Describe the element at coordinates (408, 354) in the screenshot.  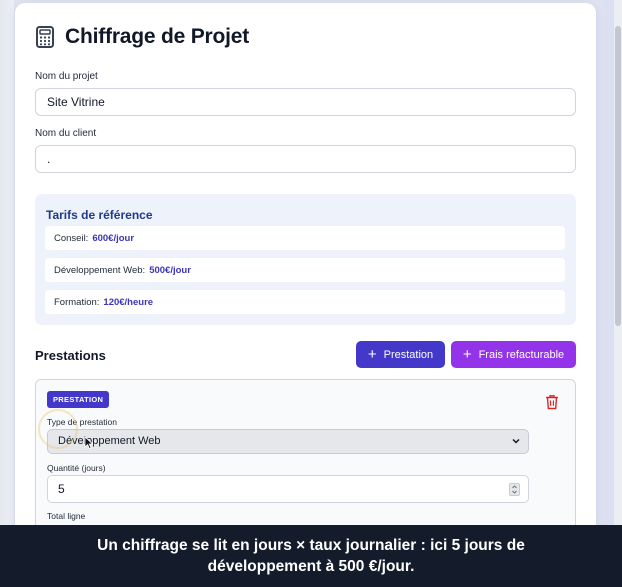
I see `add-prestation-label: Prestation` at that location.